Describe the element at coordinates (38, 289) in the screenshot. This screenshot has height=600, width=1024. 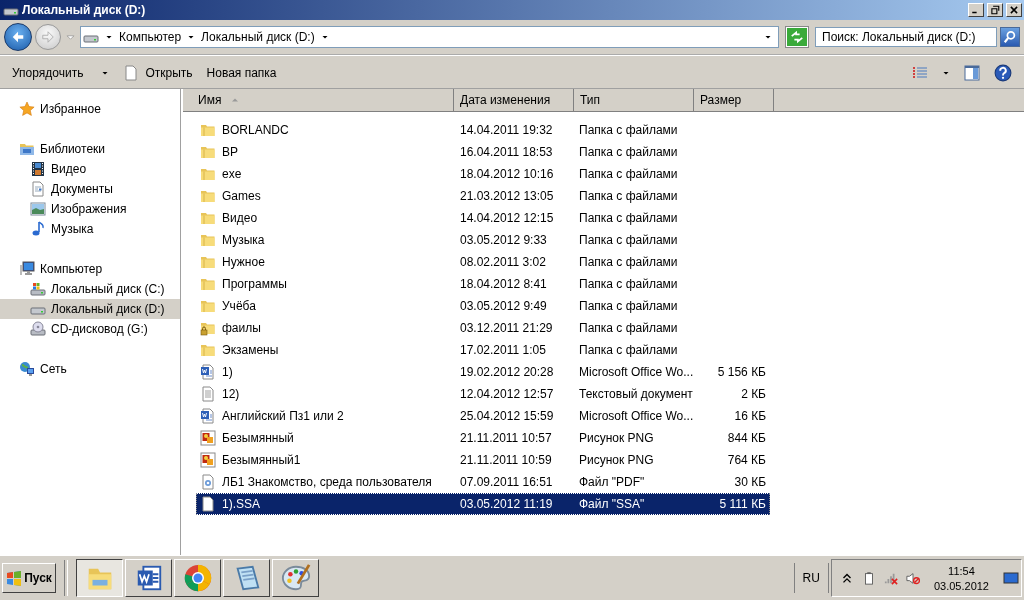
I see `drive-with-windows-logo-icon` at that location.